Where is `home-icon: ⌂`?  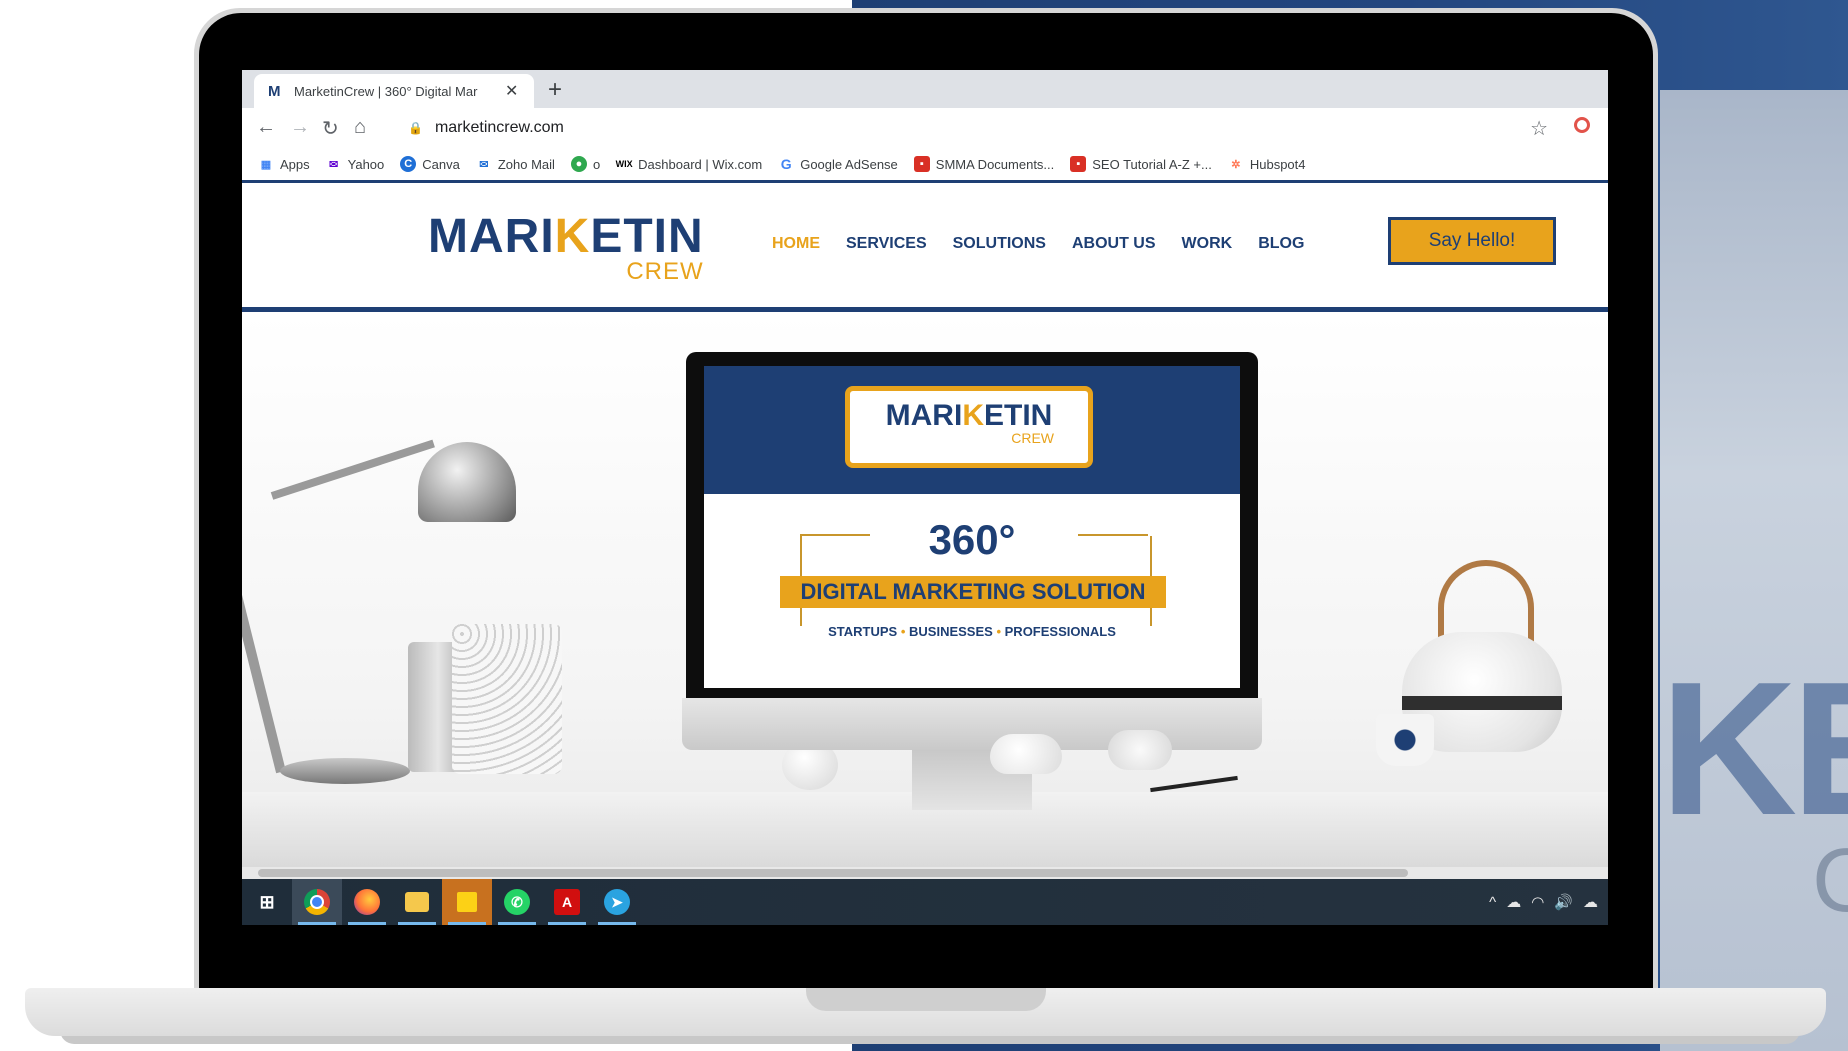
home-icon: ⌂ is located at coordinates (360, 127).